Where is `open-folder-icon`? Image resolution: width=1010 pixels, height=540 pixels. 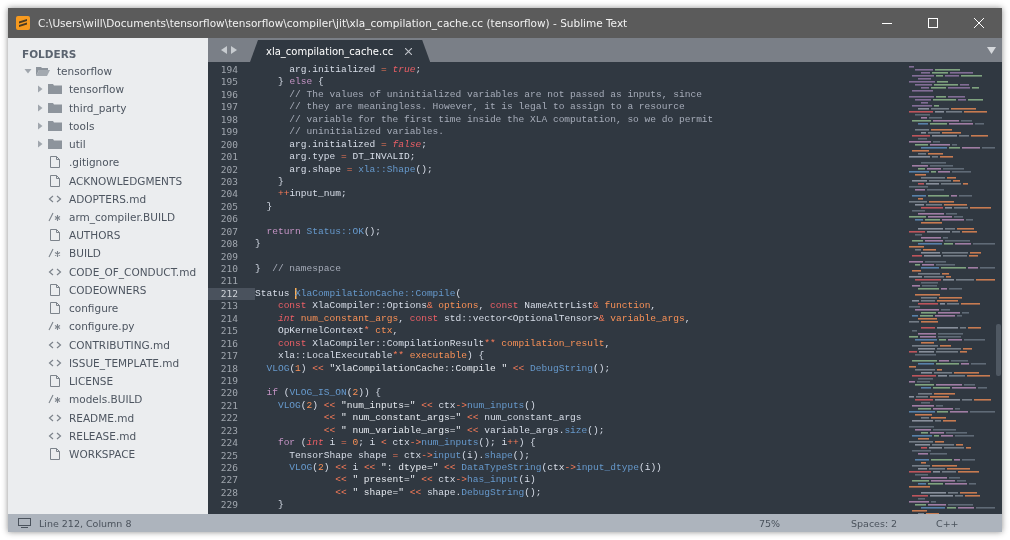 open-folder-icon is located at coordinates (43, 71).